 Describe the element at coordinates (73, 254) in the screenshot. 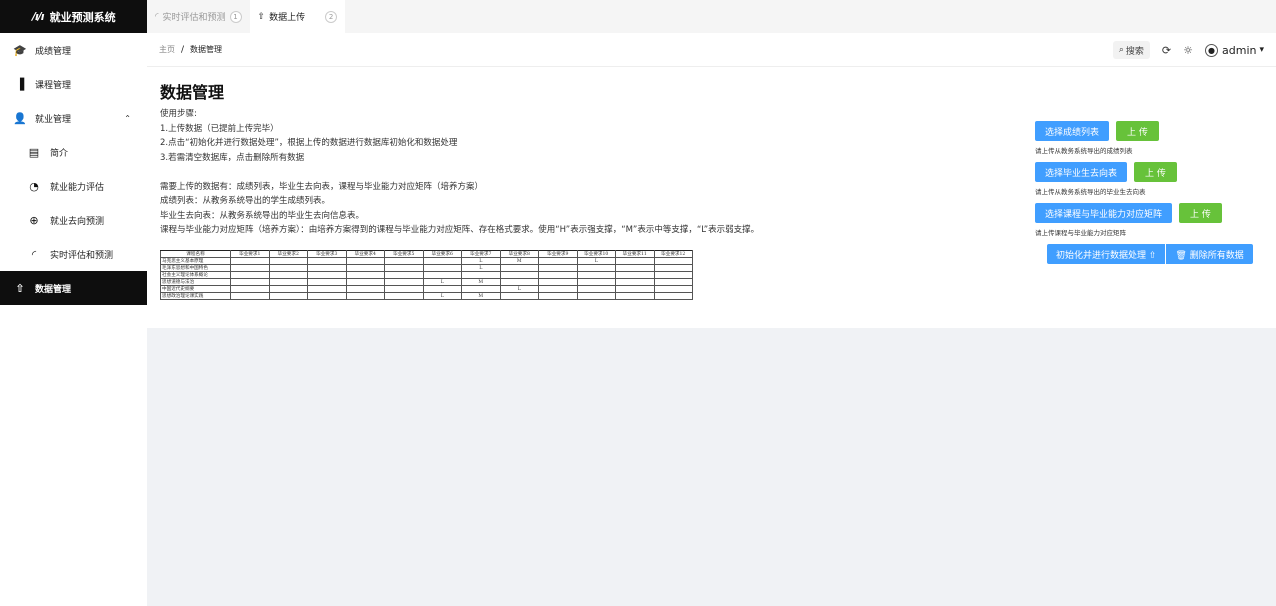

I see `sidebar-item-realtime: ◜ 实时评估和预测` at that location.